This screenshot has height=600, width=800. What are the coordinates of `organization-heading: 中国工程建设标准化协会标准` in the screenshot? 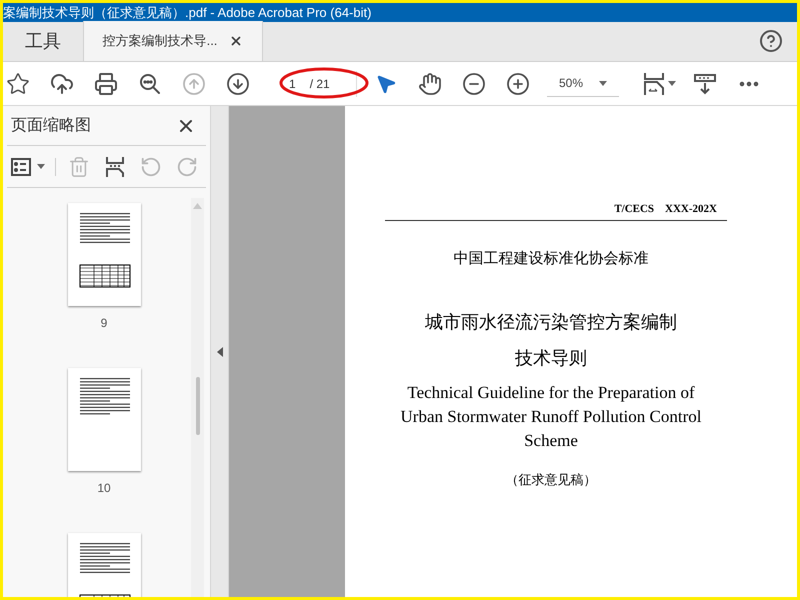 It's located at (551, 258).